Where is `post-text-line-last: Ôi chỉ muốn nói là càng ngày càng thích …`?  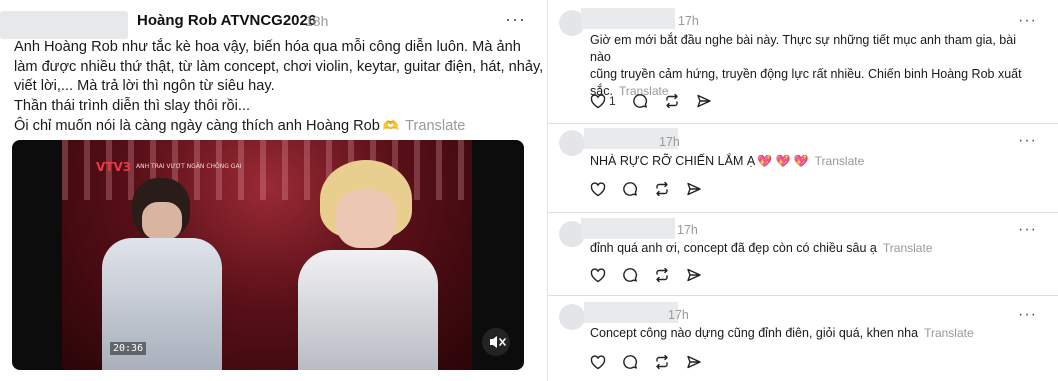
post-text-line-last: Ôi chỉ muốn nói là càng ngày càng thích … is located at coordinates (274, 126).